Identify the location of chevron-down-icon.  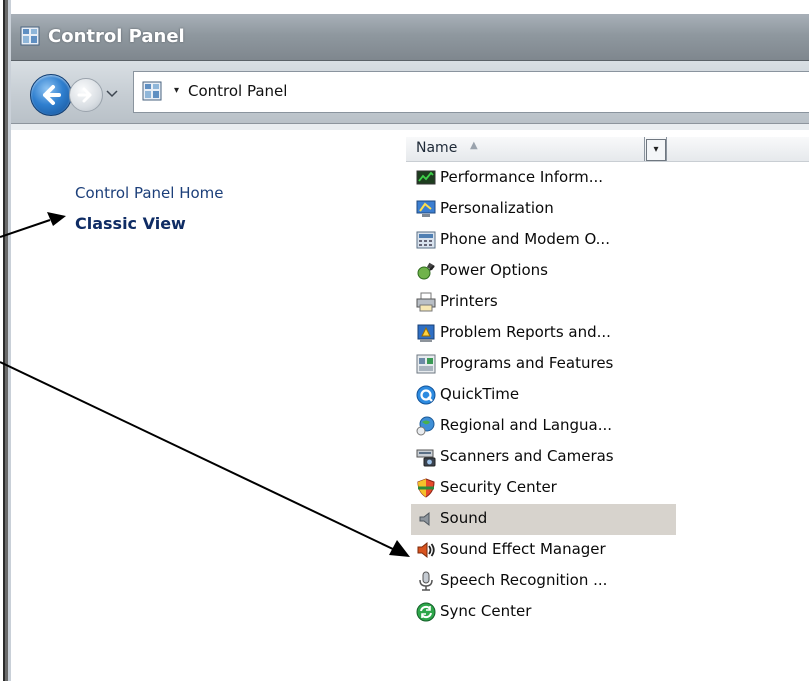
(112, 94).